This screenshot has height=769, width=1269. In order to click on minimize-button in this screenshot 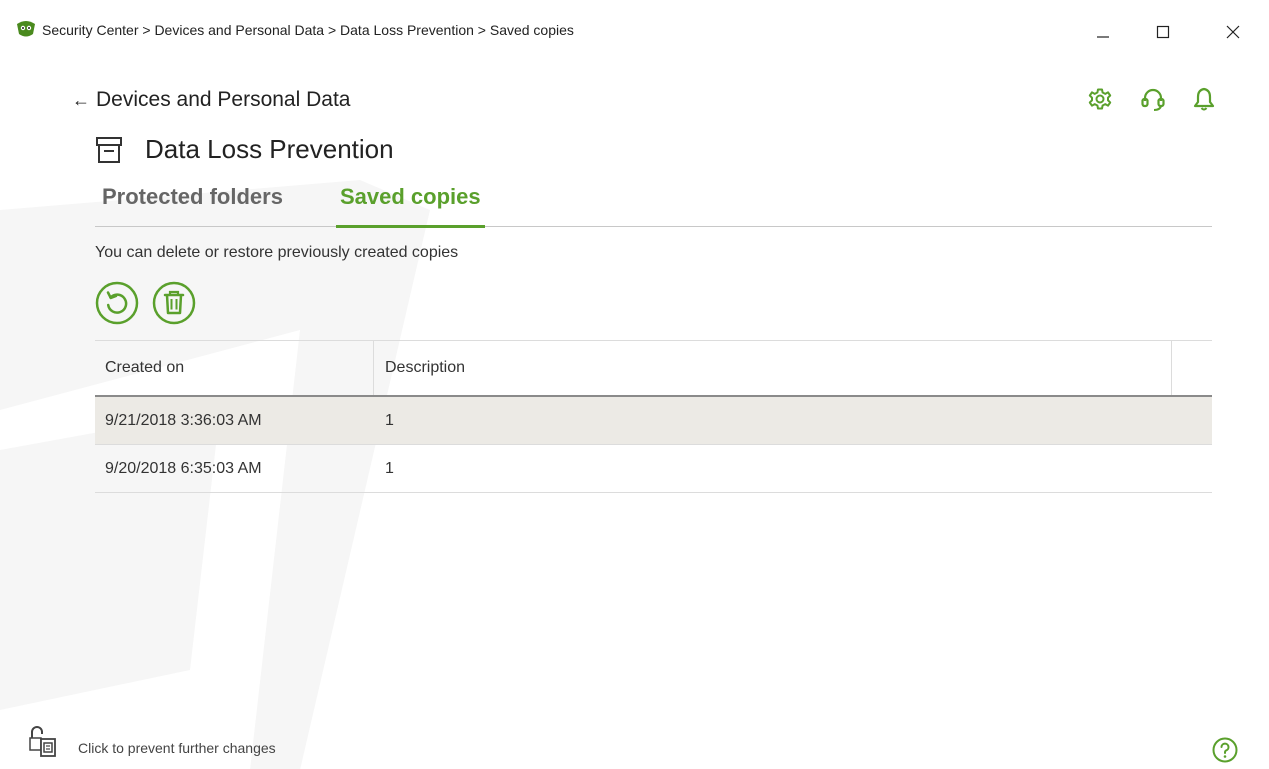, I will do `click(1103, 32)`.